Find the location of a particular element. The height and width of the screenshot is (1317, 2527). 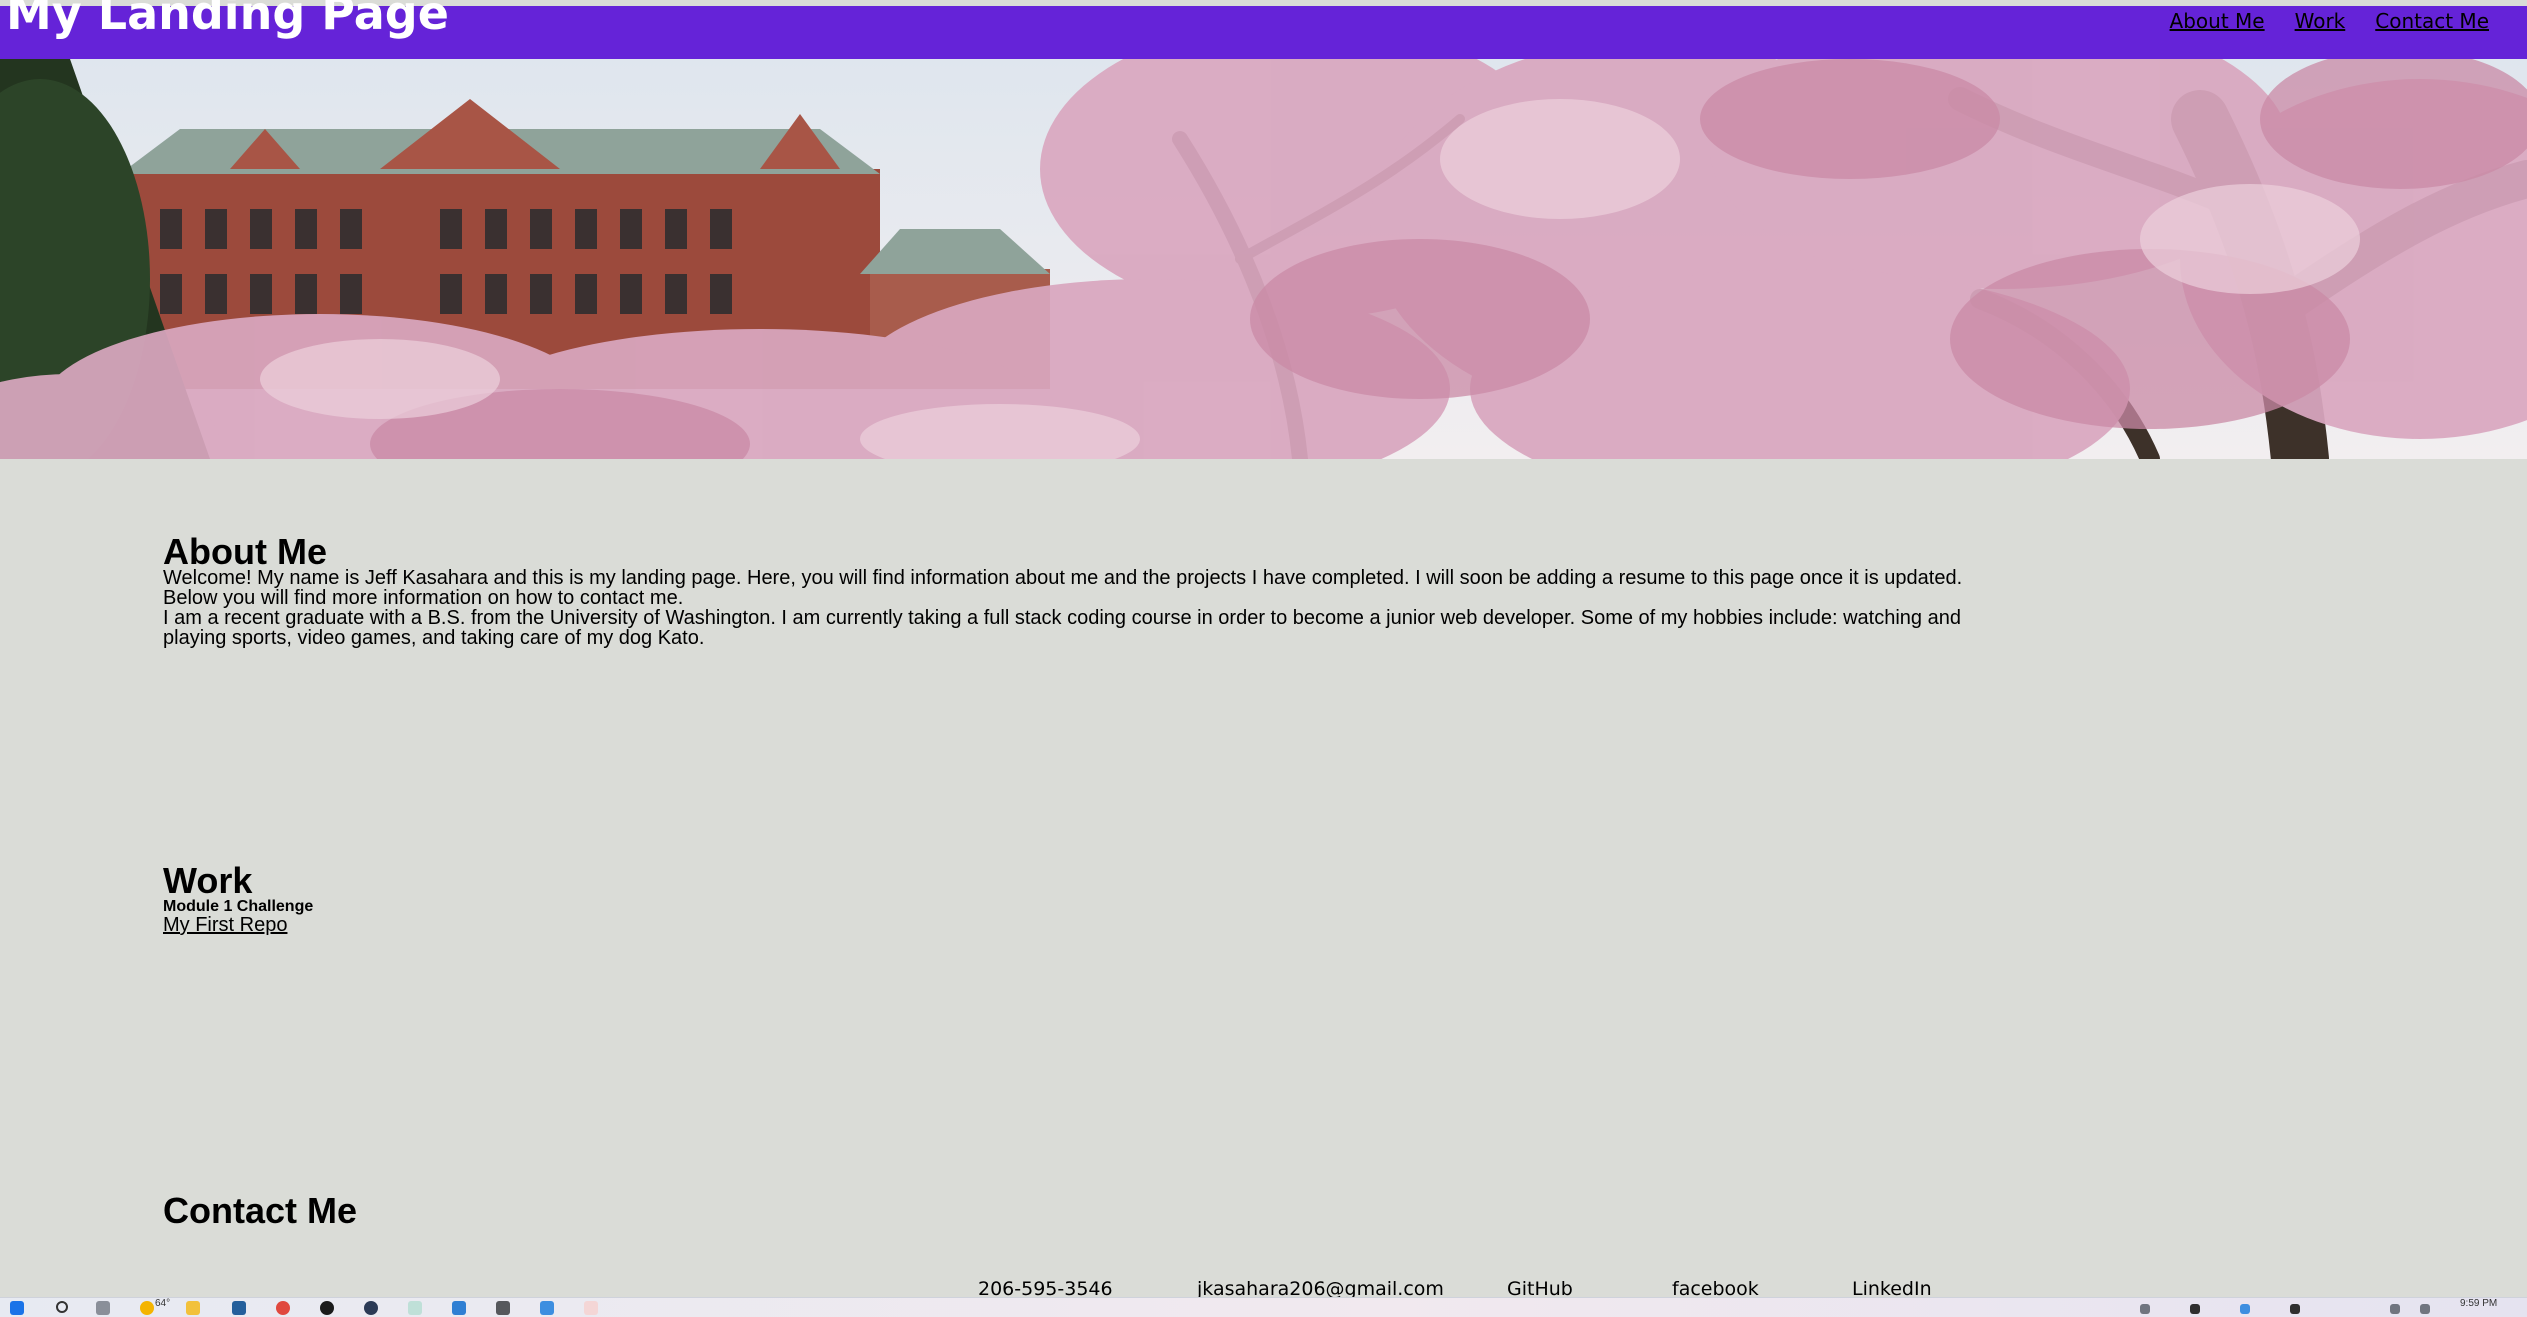

weather-temp: 64° is located at coordinates (163, 1303).